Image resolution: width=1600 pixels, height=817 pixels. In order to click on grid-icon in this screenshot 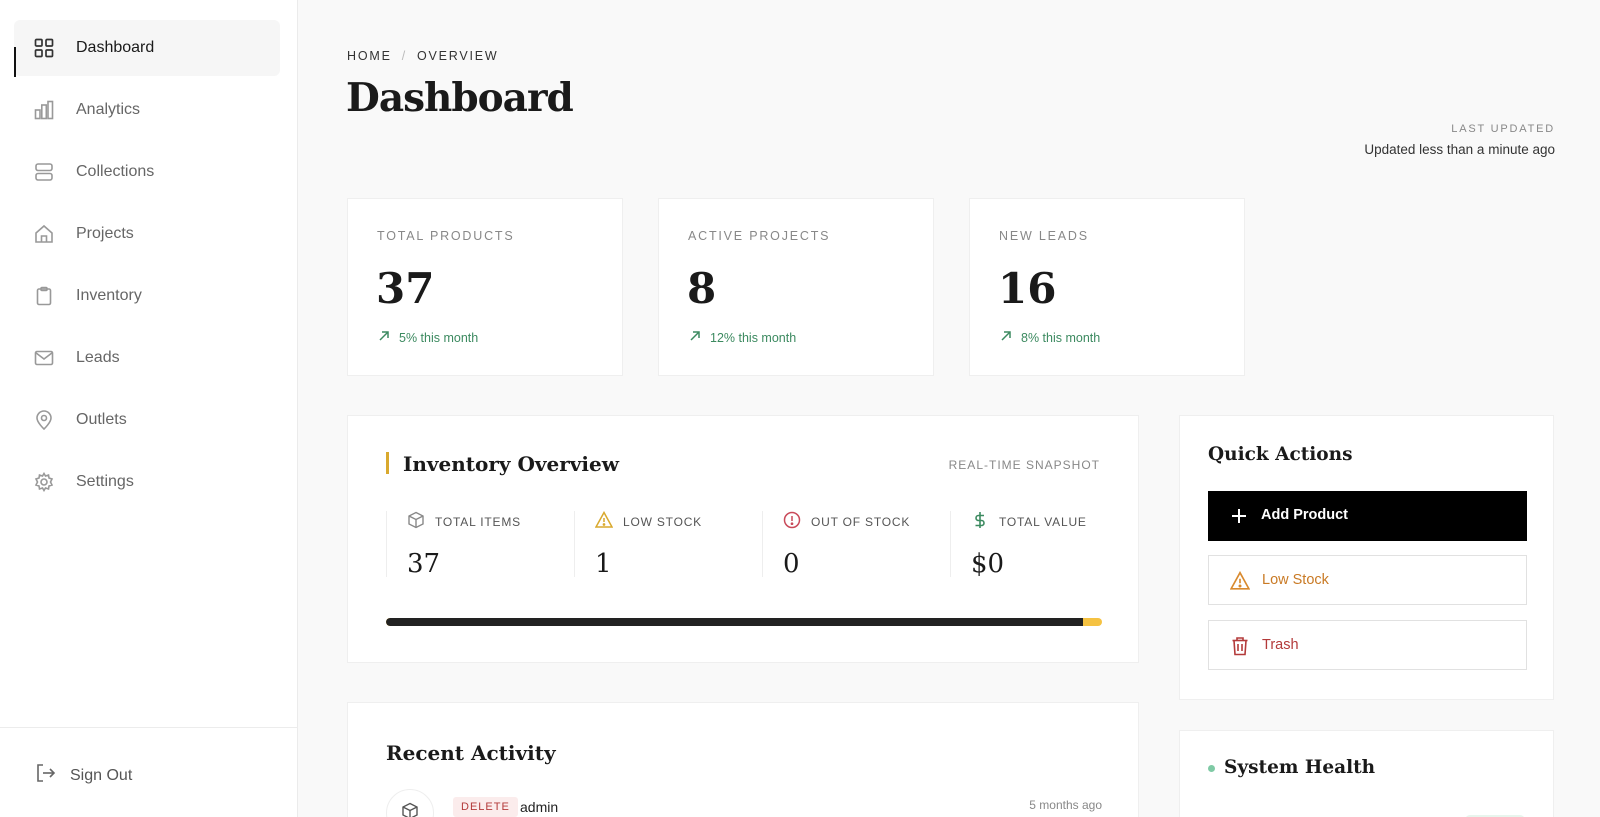, I will do `click(44, 48)`.